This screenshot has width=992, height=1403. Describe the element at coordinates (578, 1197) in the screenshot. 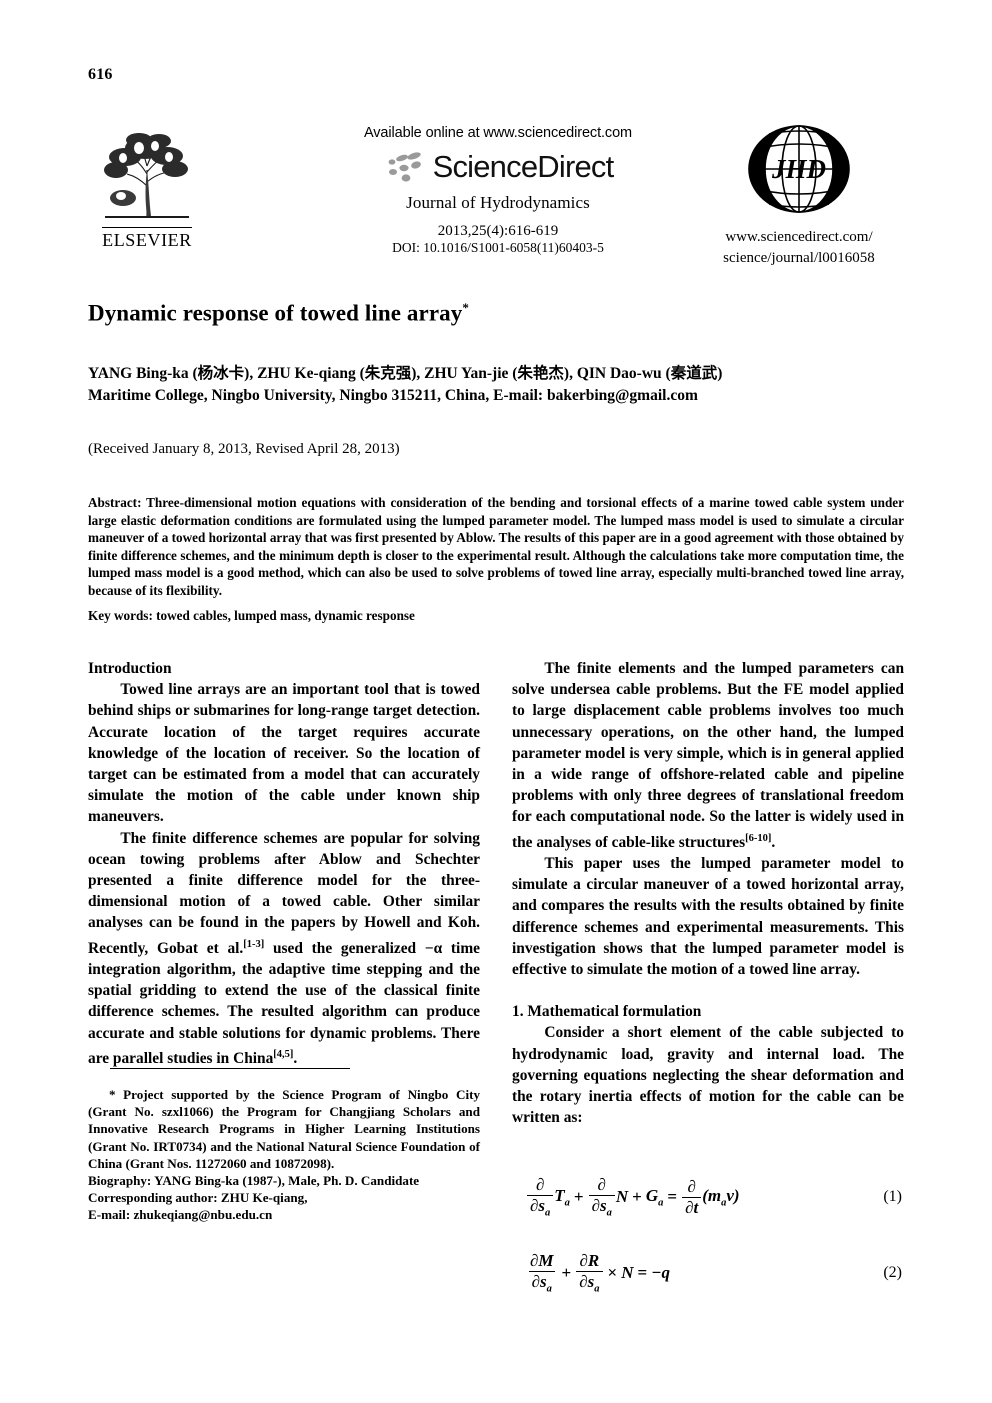

I see `operator-plus-1: +` at that location.